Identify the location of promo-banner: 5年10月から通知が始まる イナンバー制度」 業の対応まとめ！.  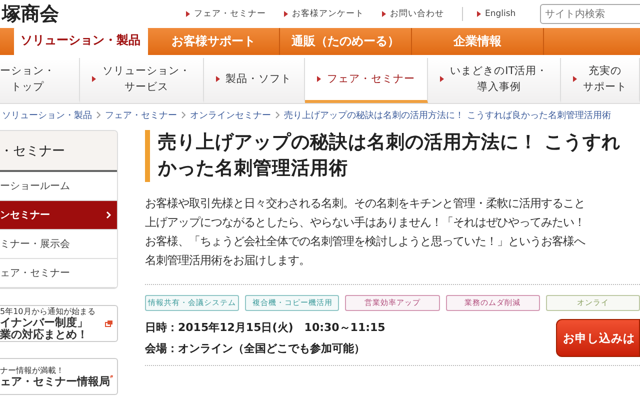
(59, 323).